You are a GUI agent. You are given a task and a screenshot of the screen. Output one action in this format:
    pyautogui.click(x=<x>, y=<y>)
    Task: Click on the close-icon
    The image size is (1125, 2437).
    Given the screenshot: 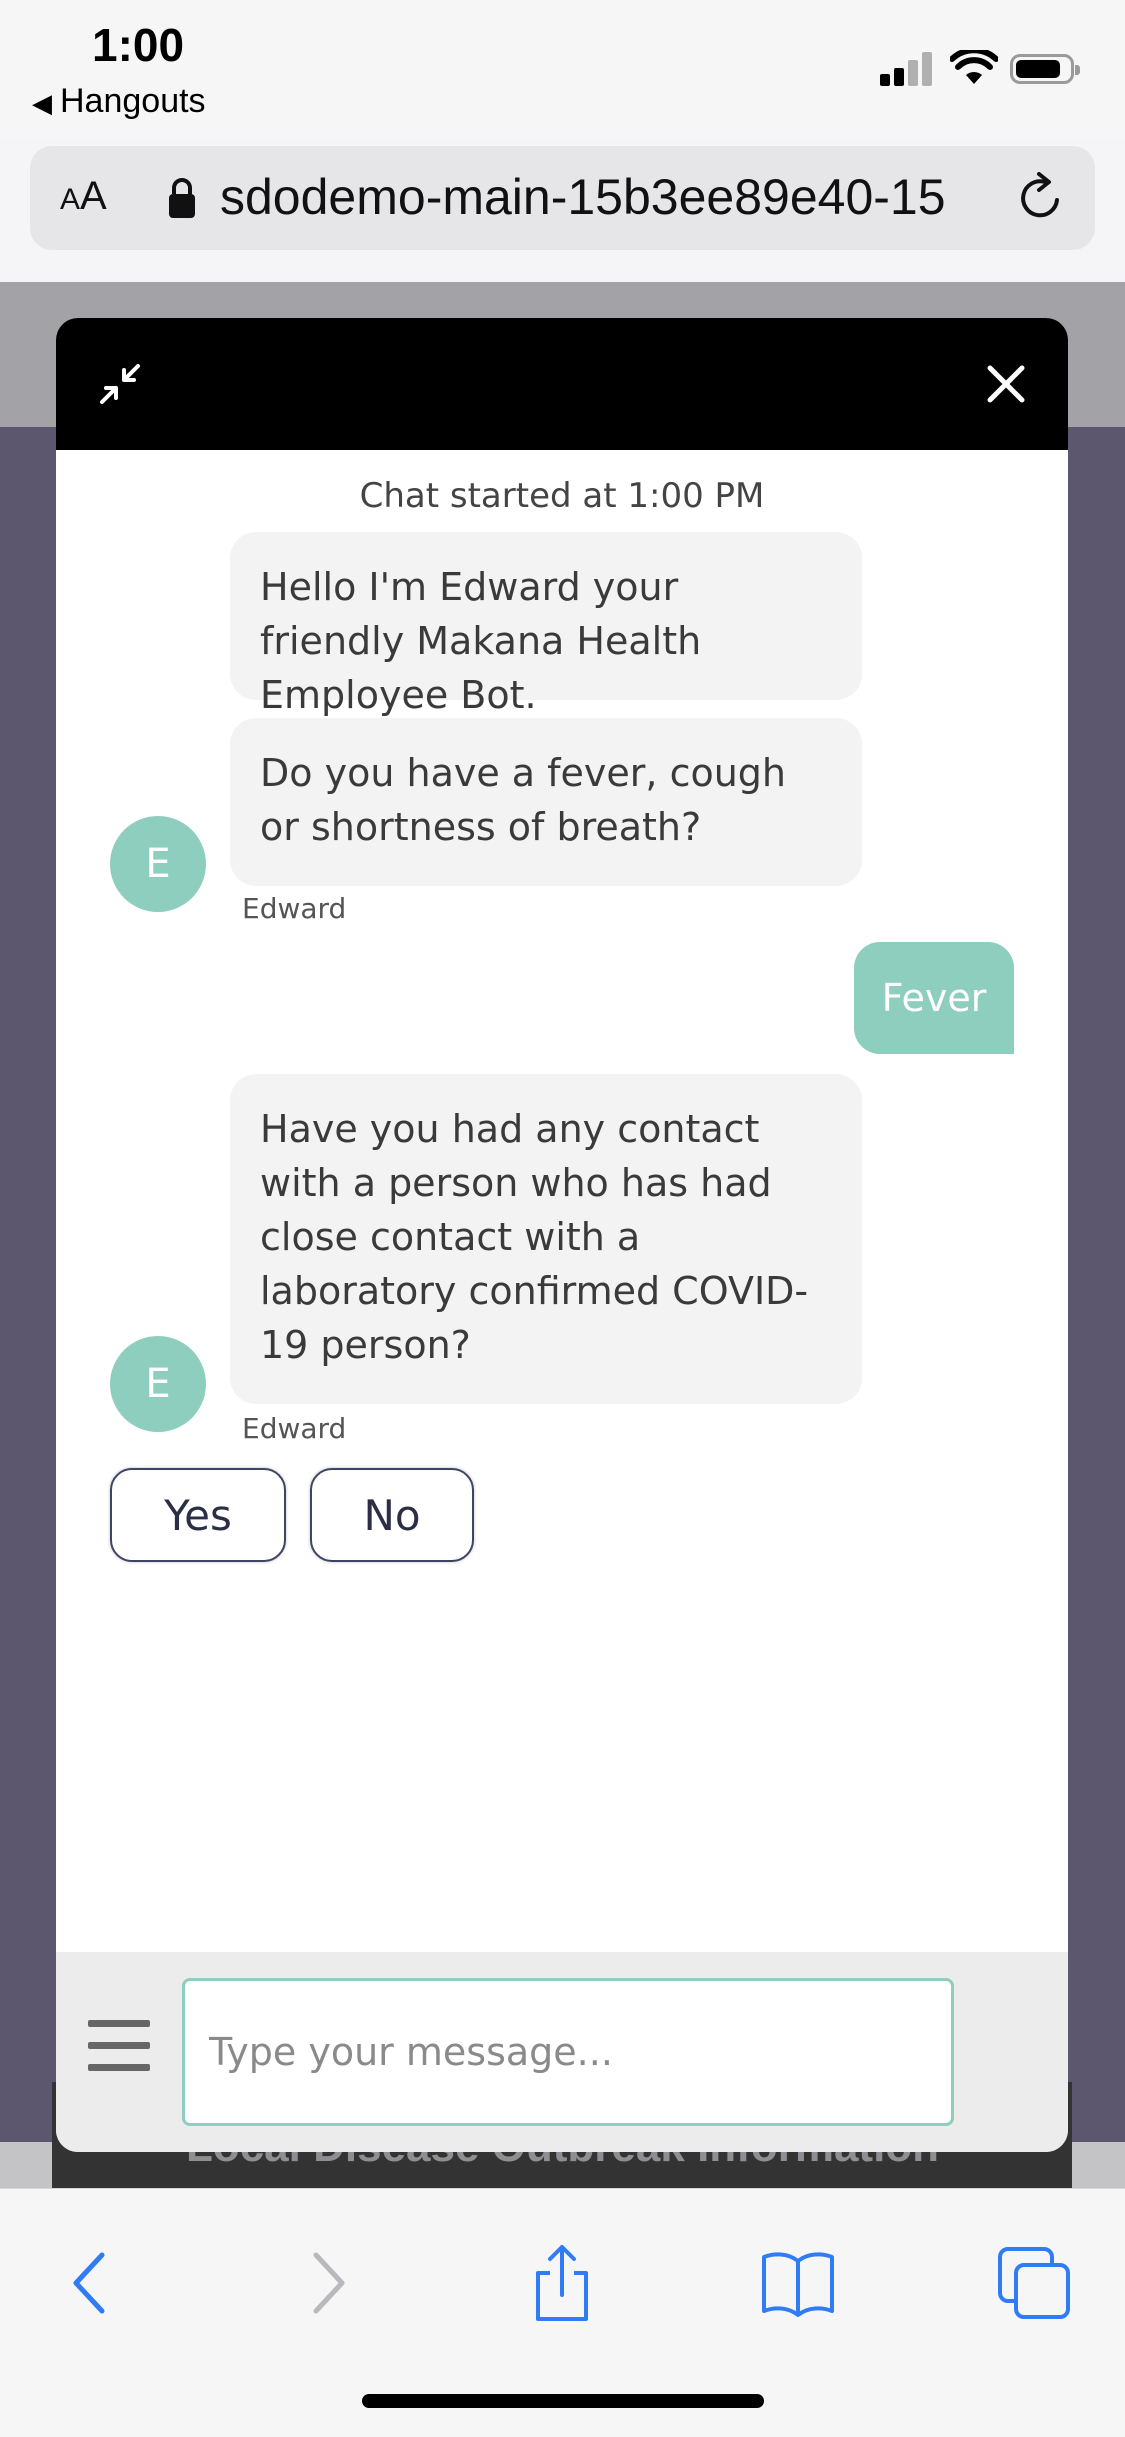 What is the action you would take?
    pyautogui.click(x=1006, y=384)
    